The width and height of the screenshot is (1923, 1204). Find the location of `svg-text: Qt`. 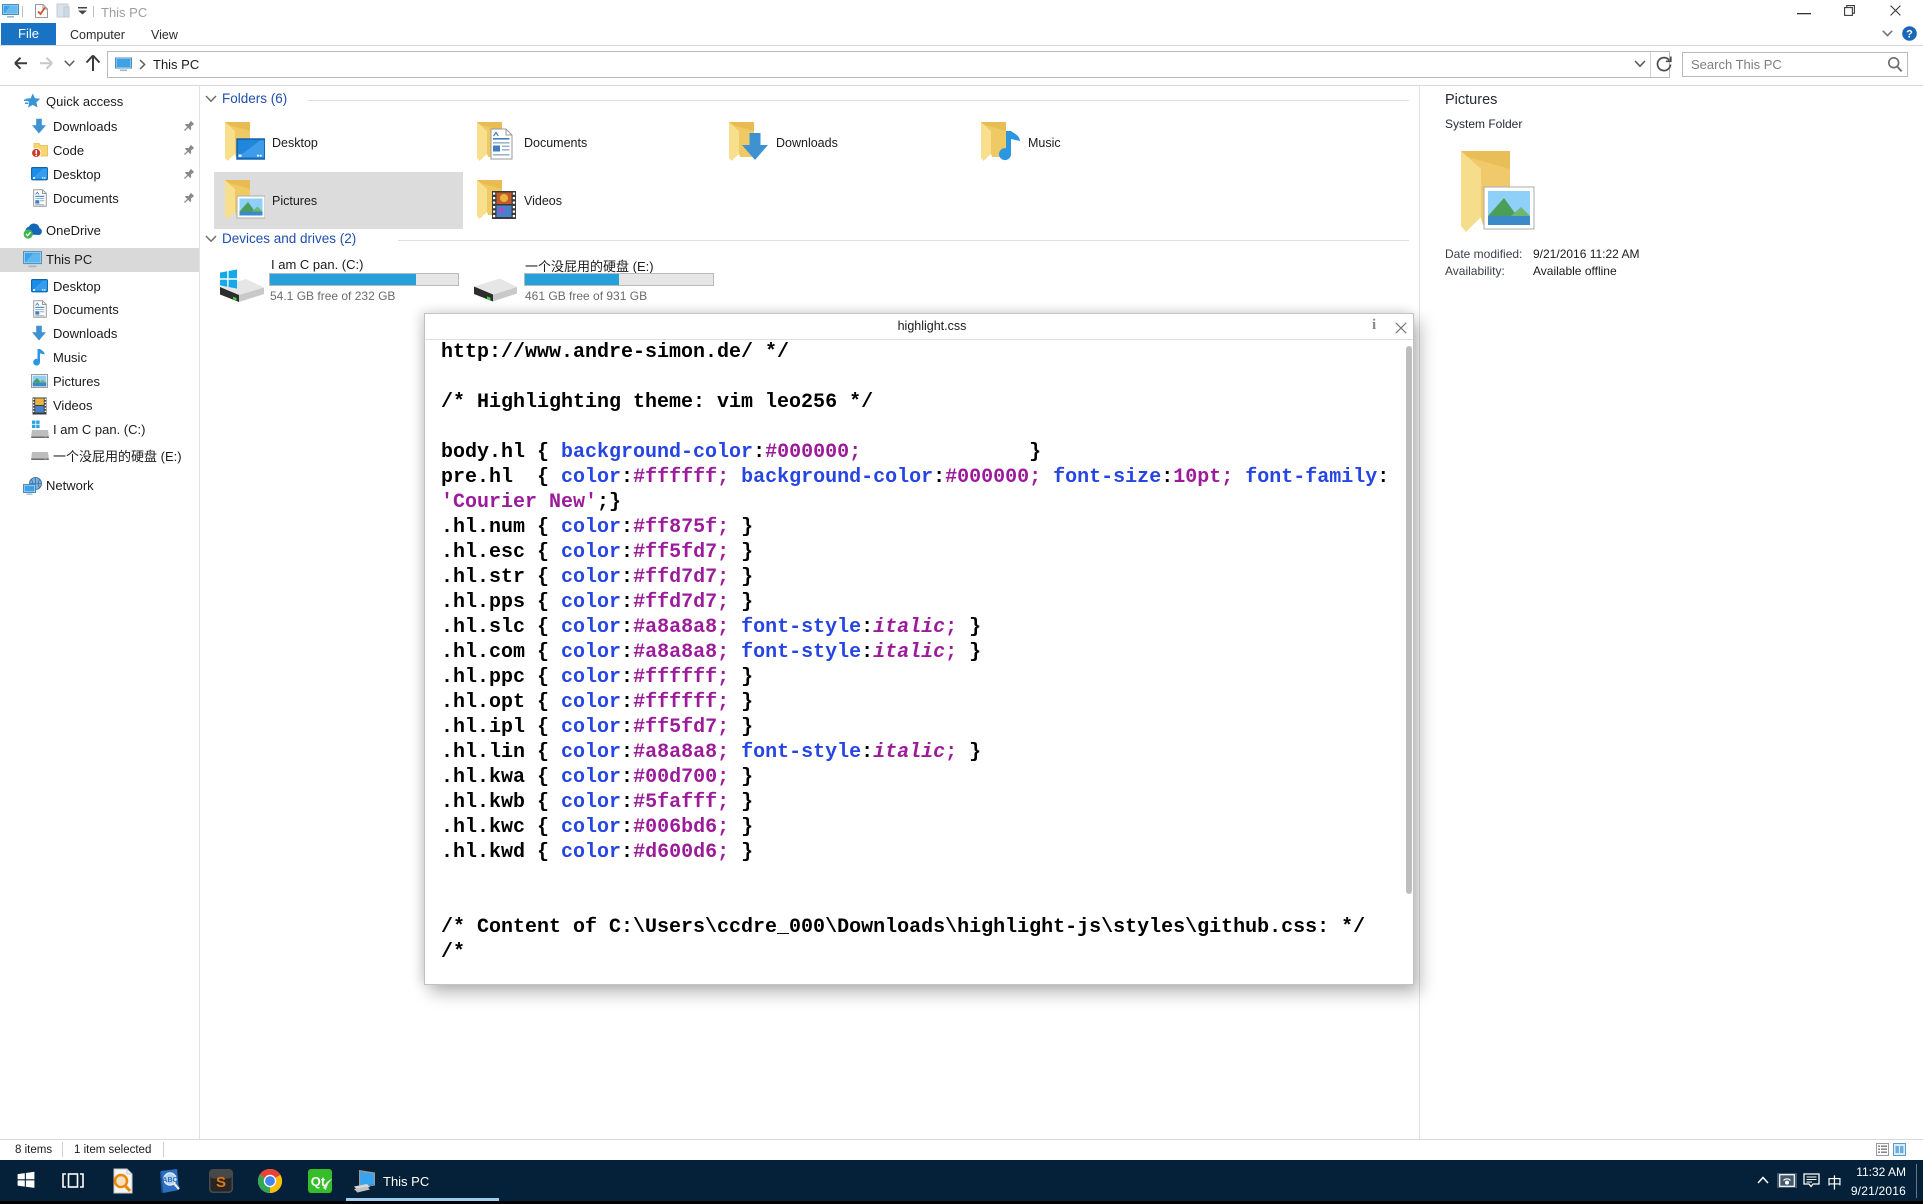

svg-text: Qt is located at coordinates (318, 1181).